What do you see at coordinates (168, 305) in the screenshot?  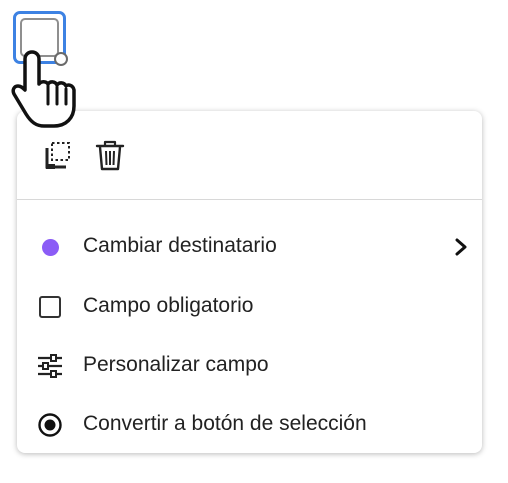 I see `menu-item-label: Campo obligatorio` at bounding box center [168, 305].